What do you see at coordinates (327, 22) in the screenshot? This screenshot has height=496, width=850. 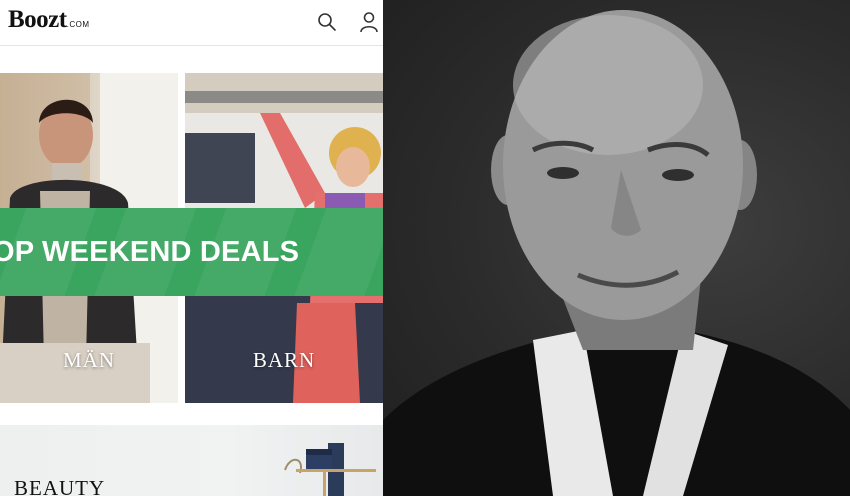 I see `search-icon` at bounding box center [327, 22].